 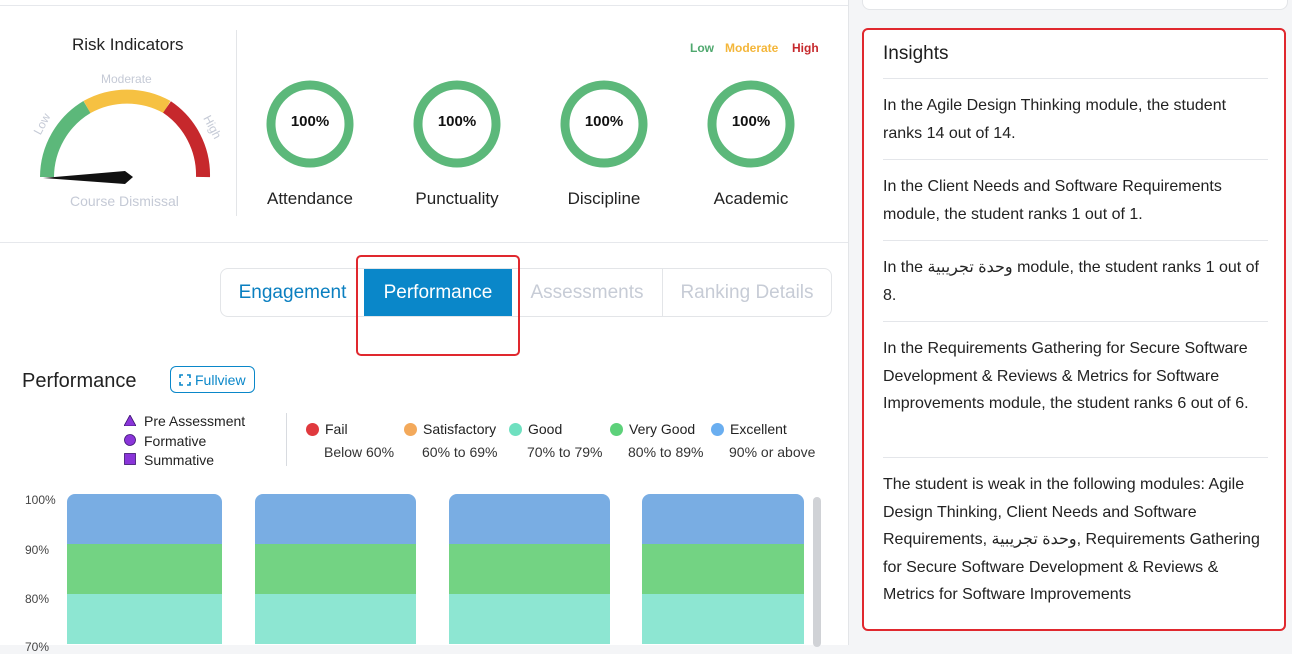 What do you see at coordinates (751, 198) in the screenshot?
I see `academic-label: Academic` at bounding box center [751, 198].